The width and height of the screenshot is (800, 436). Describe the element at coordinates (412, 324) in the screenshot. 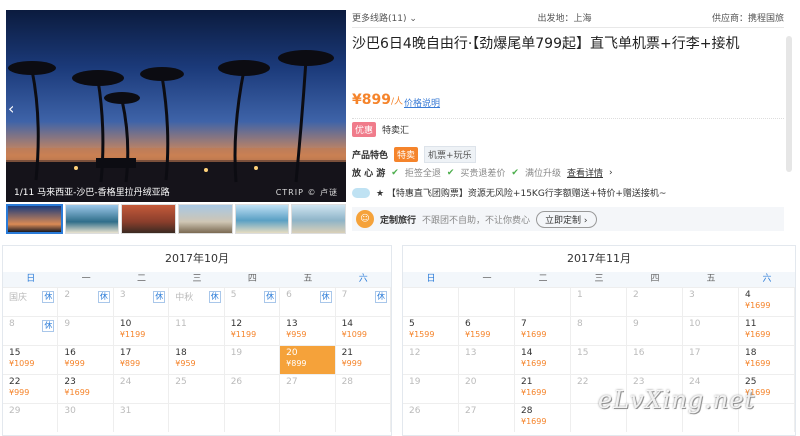

I see `day-number: 5` at that location.